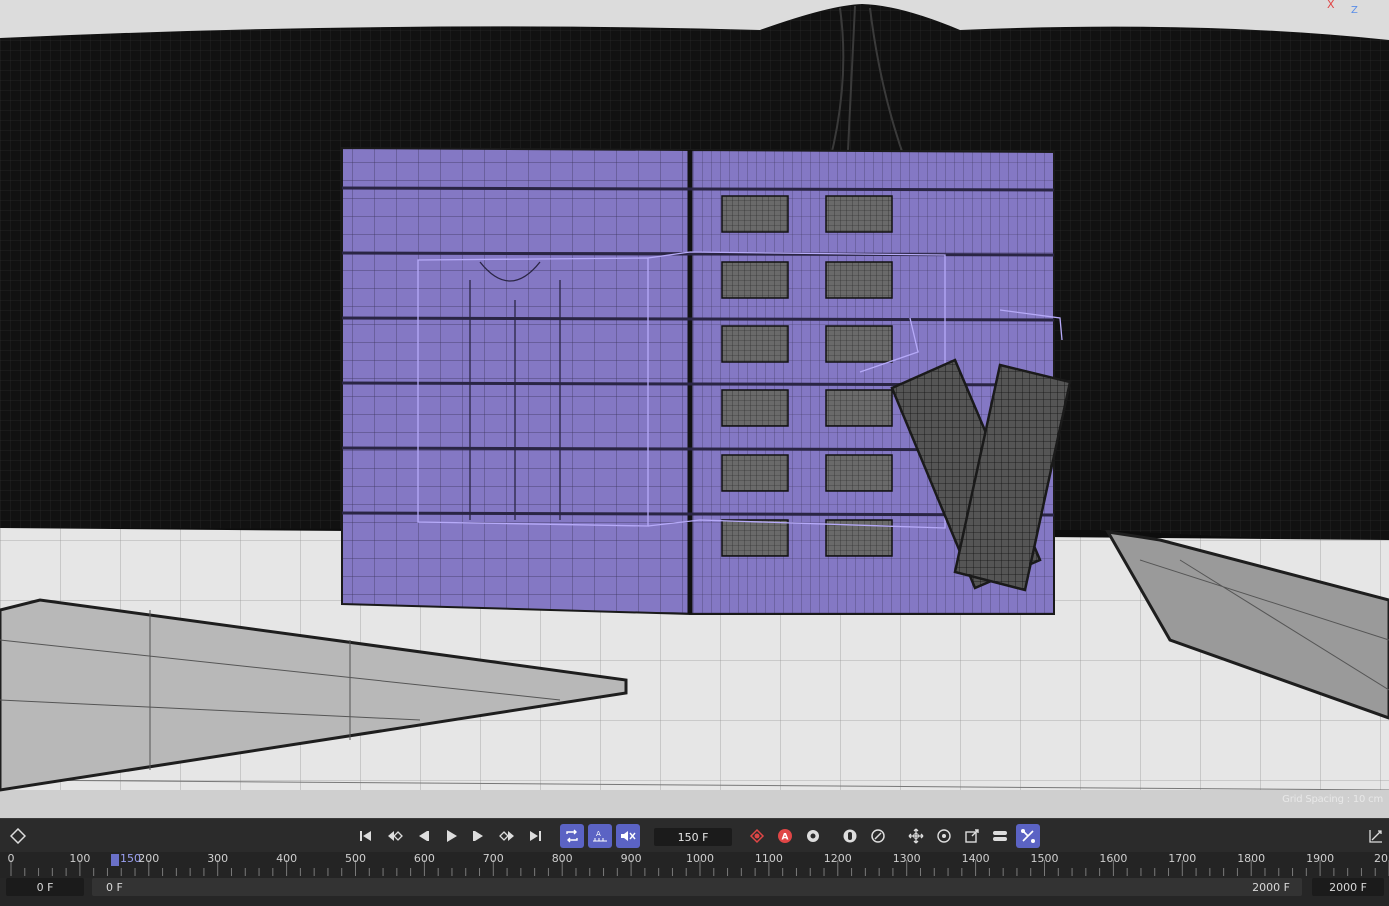 This screenshot has width=1389, height=906. What do you see at coordinates (944, 836) in the screenshot?
I see `rotate-tool-icon` at bounding box center [944, 836].